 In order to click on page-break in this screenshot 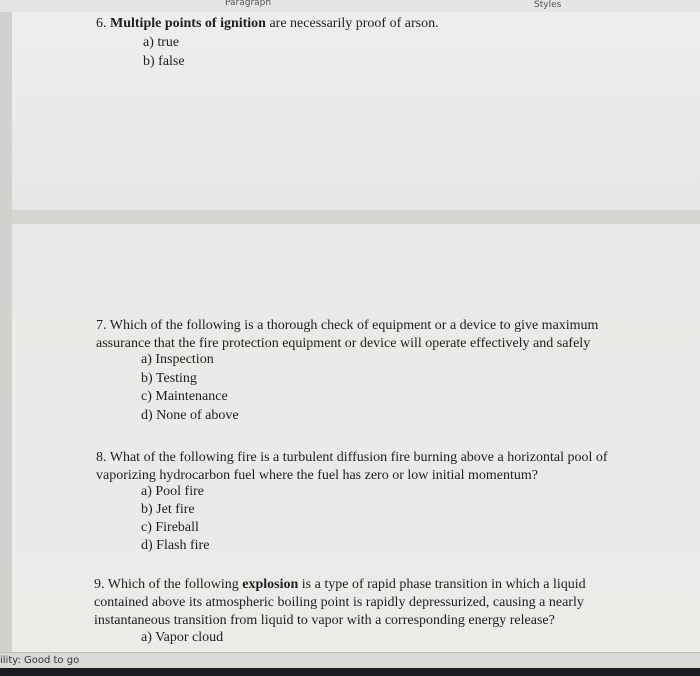, I will do `click(356, 217)`.